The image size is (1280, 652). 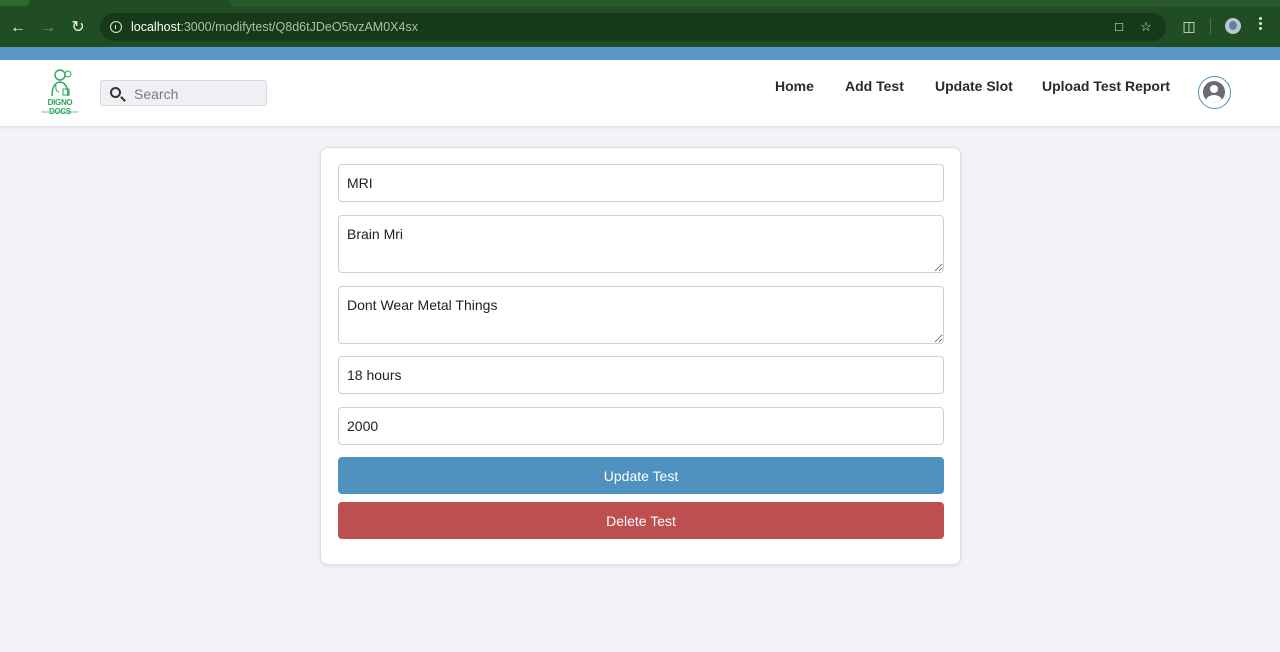 I want to click on nav-add-test: Add Test, so click(x=874, y=86).